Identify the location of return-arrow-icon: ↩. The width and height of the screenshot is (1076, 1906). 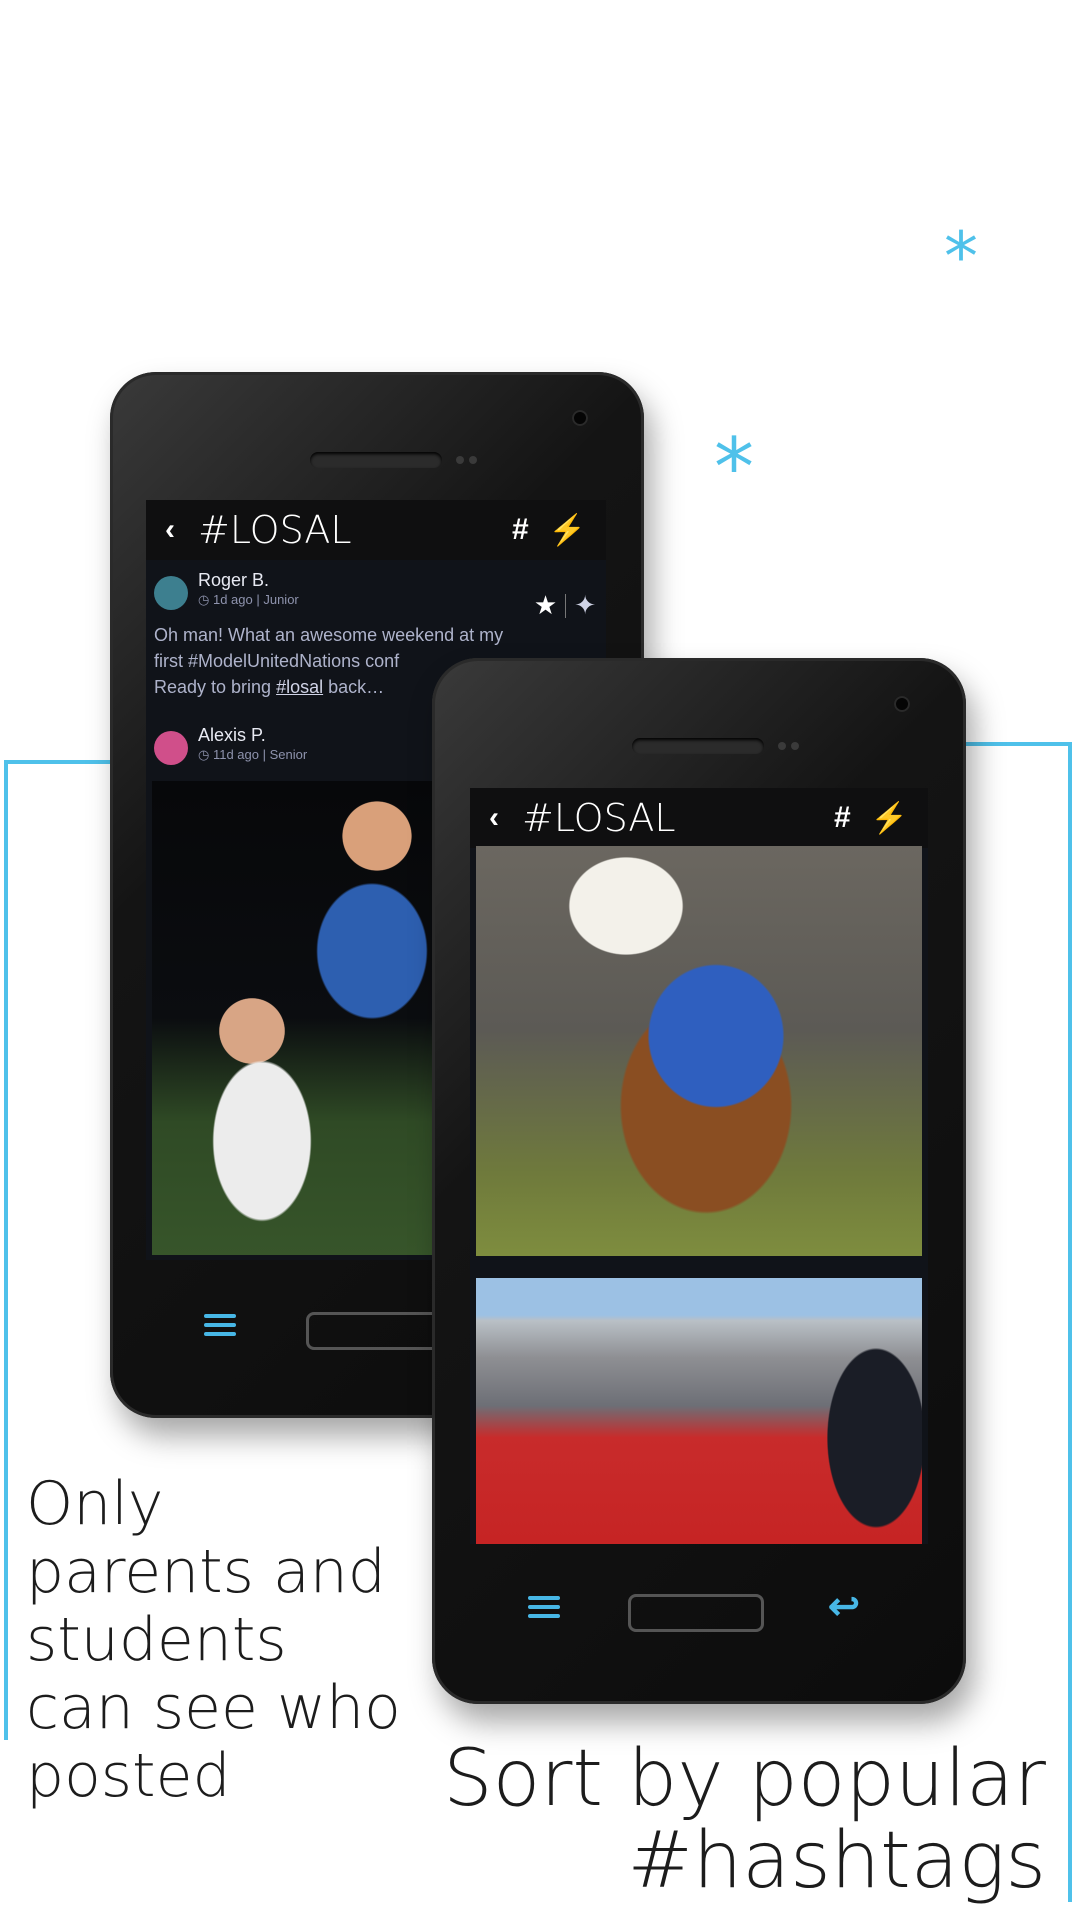
(844, 1606).